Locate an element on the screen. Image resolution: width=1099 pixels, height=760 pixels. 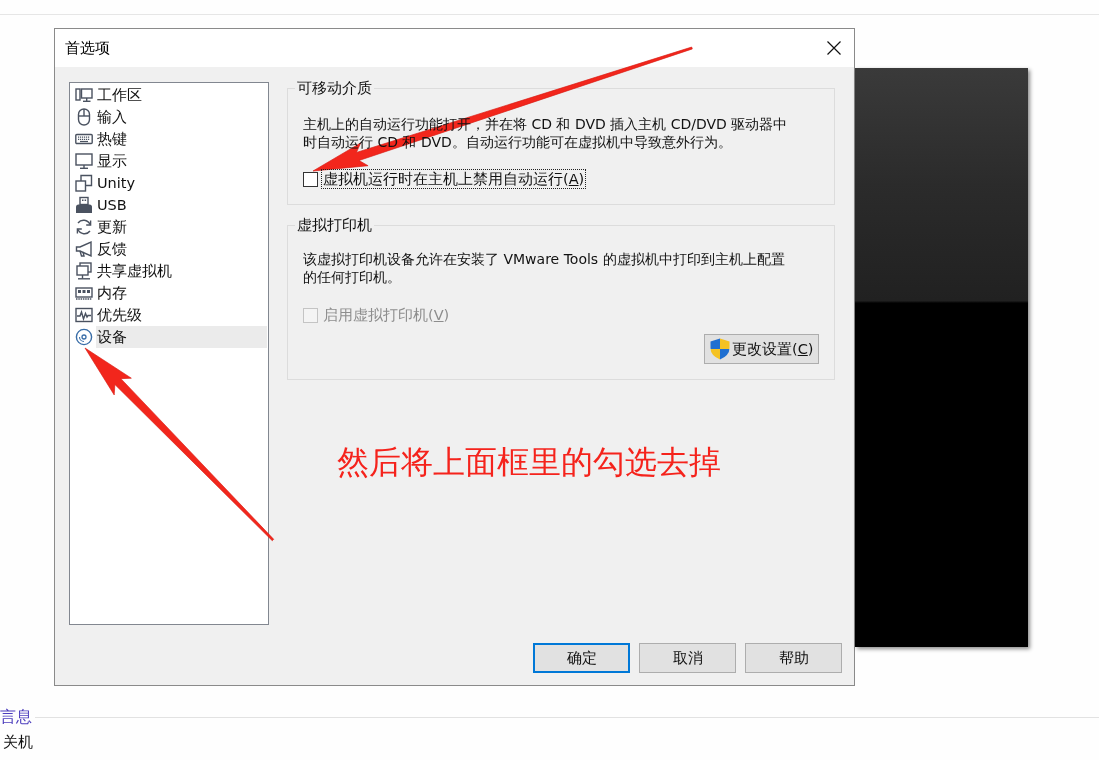
sidebar-item: 共享虚拟机 is located at coordinates (181, 271).